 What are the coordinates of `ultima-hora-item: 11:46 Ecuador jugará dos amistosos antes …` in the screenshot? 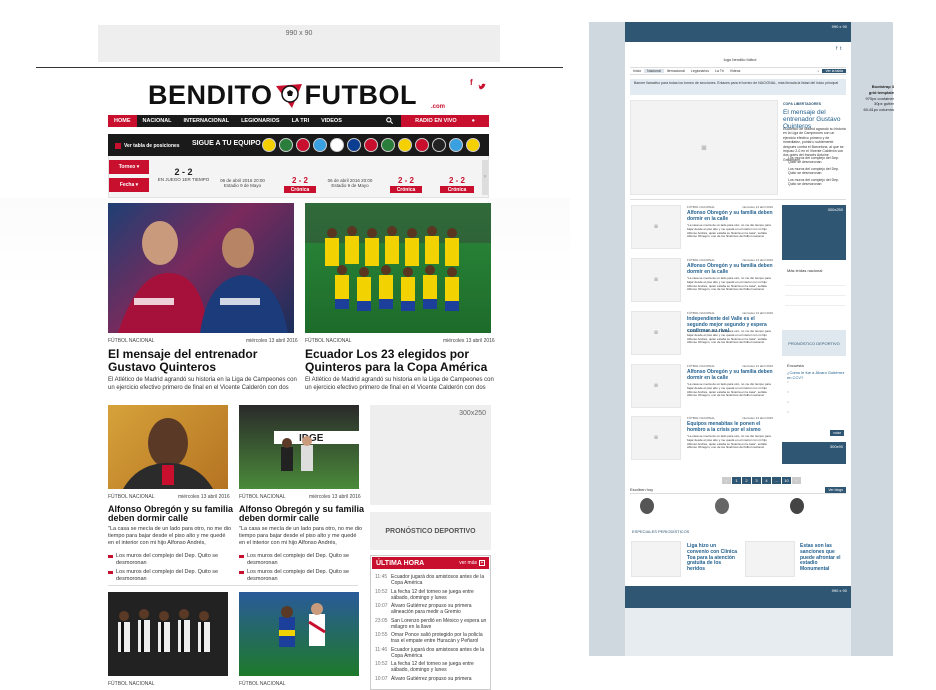 It's located at (431, 653).